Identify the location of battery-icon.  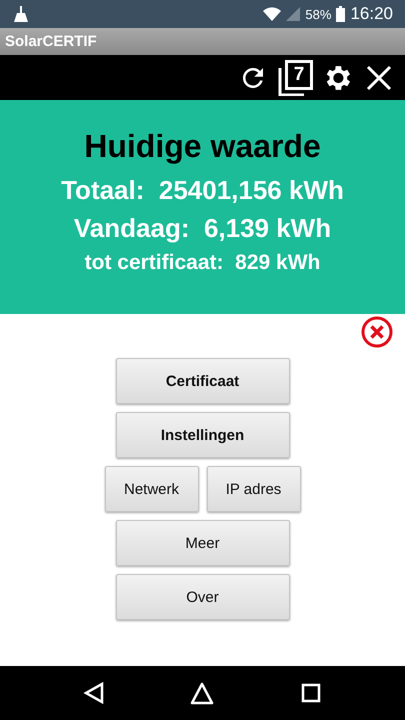
(341, 14).